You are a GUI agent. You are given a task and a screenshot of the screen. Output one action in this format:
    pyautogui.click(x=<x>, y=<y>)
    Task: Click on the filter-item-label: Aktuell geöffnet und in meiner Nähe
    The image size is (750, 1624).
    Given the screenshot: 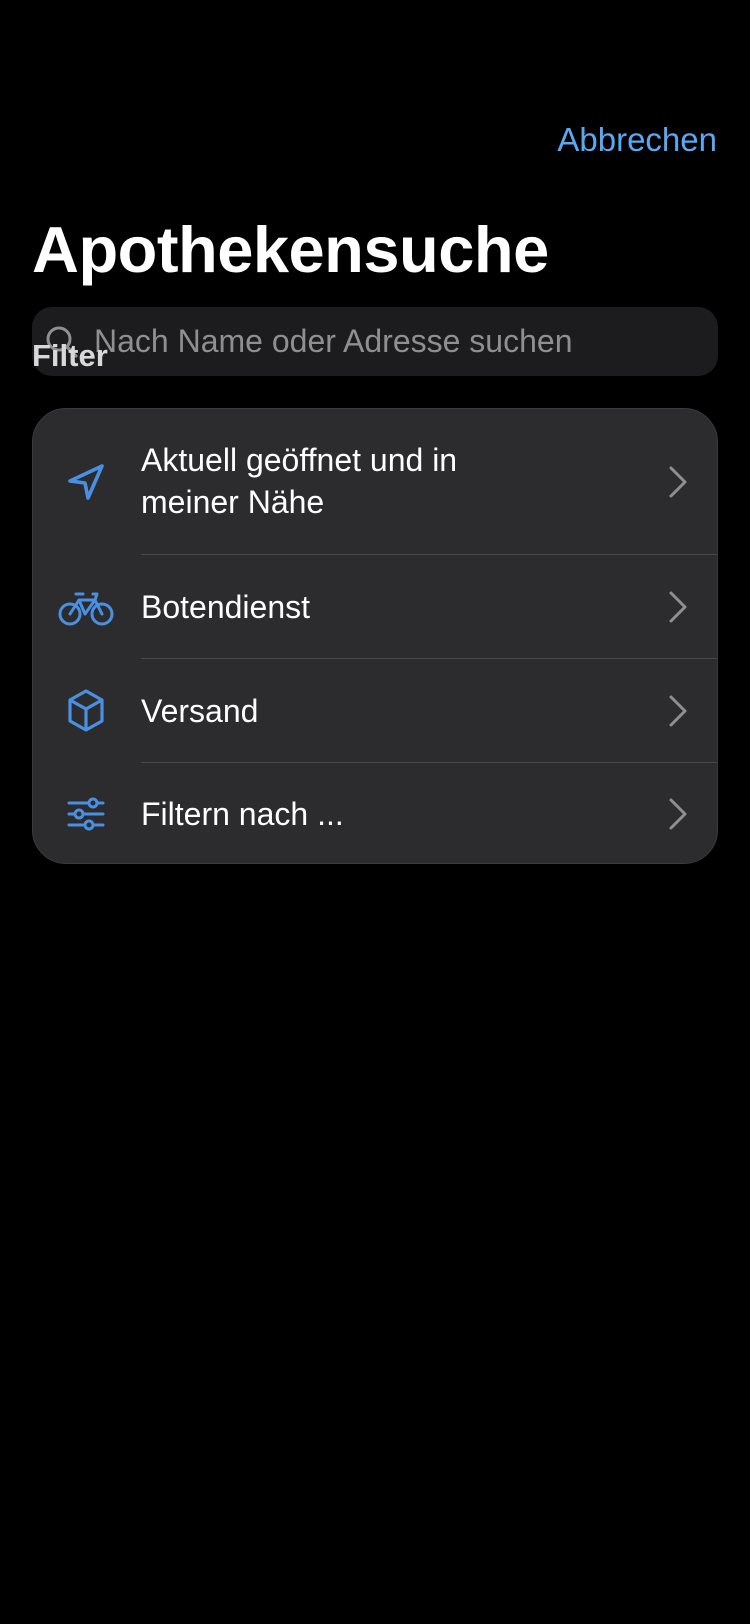 What is the action you would take?
    pyautogui.click(x=299, y=481)
    